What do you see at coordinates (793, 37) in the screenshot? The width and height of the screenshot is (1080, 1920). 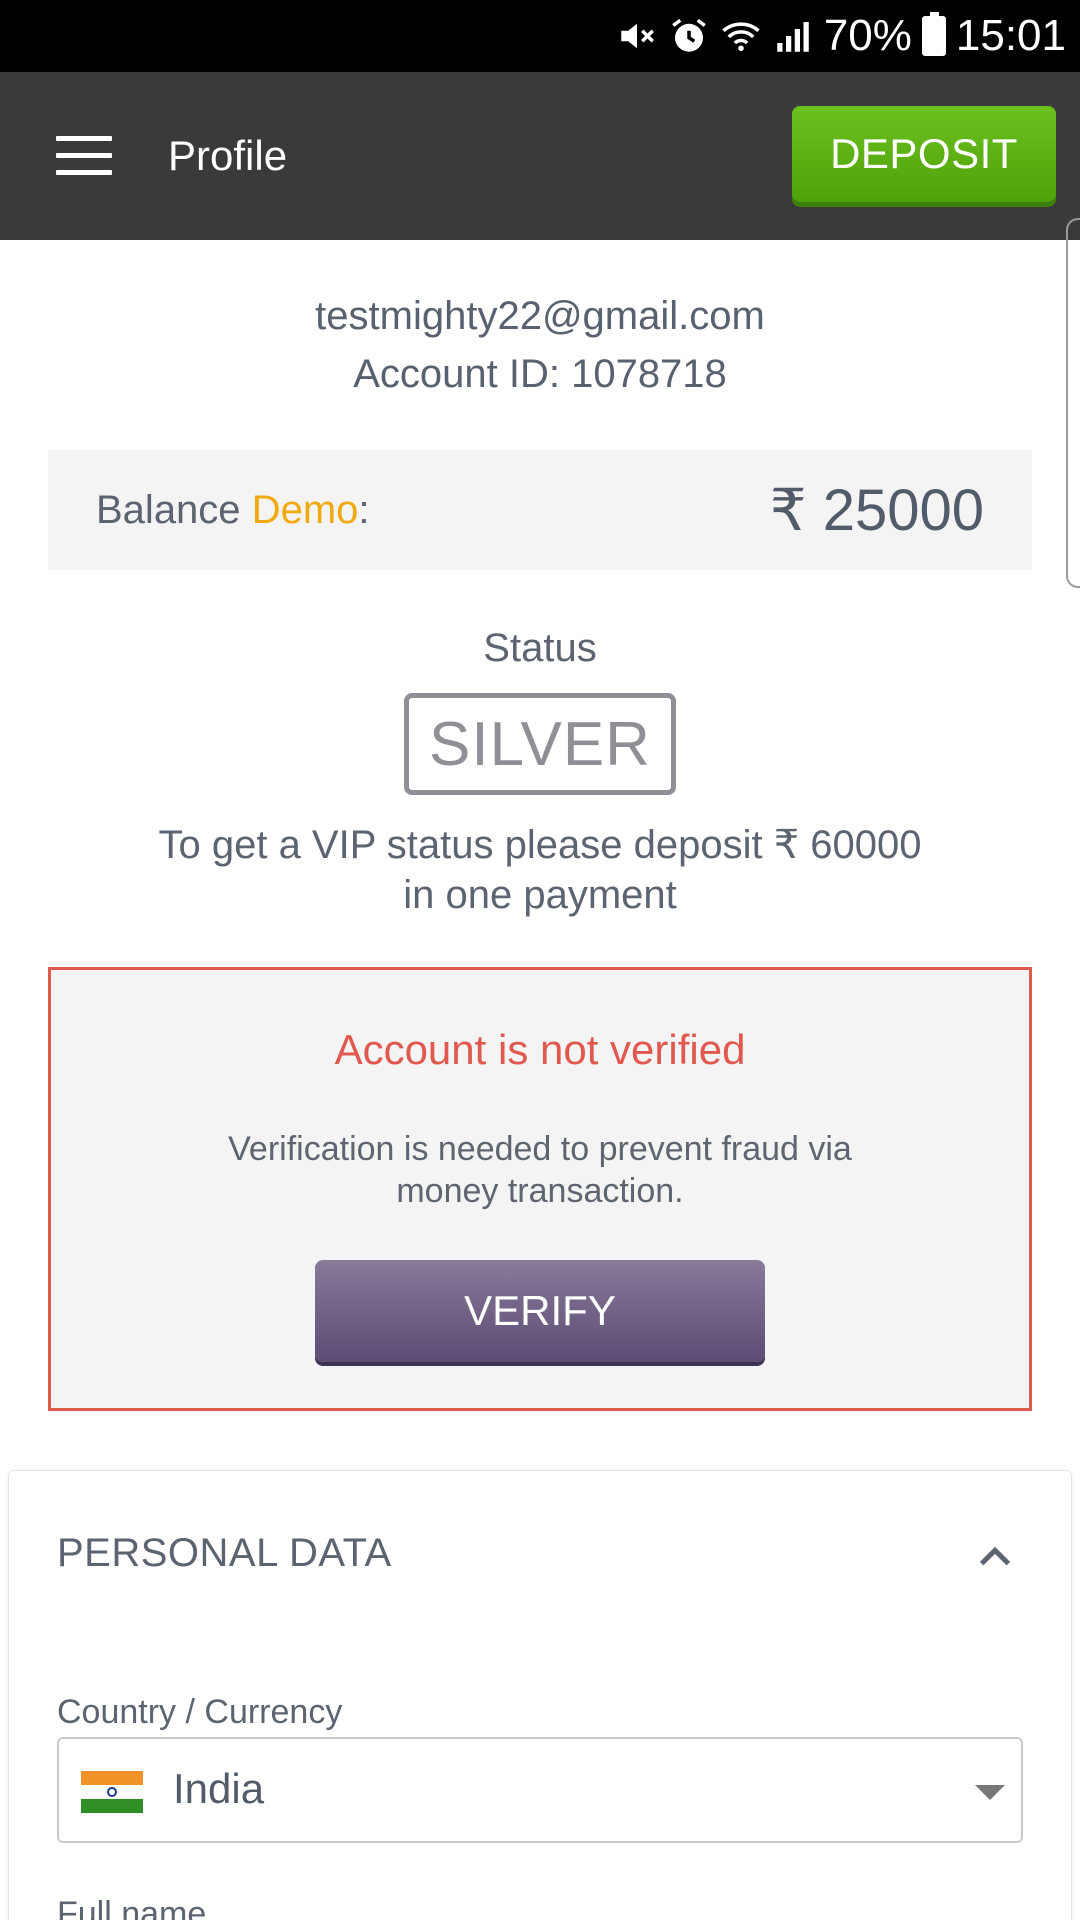 I see `signal-icon` at bounding box center [793, 37].